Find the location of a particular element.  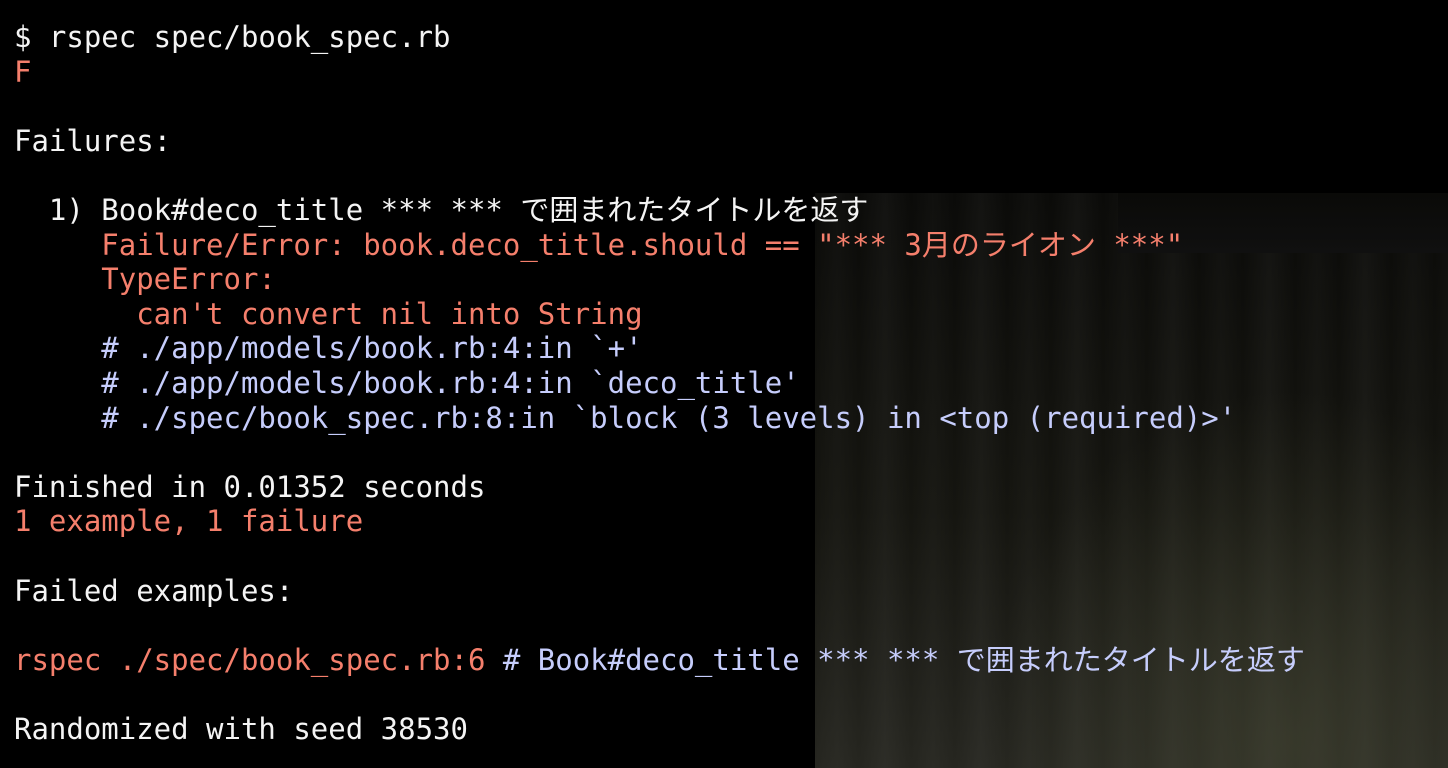

terminal-line: # ./app/models/book.rb:4:in `deco_title' is located at coordinates (659, 383).